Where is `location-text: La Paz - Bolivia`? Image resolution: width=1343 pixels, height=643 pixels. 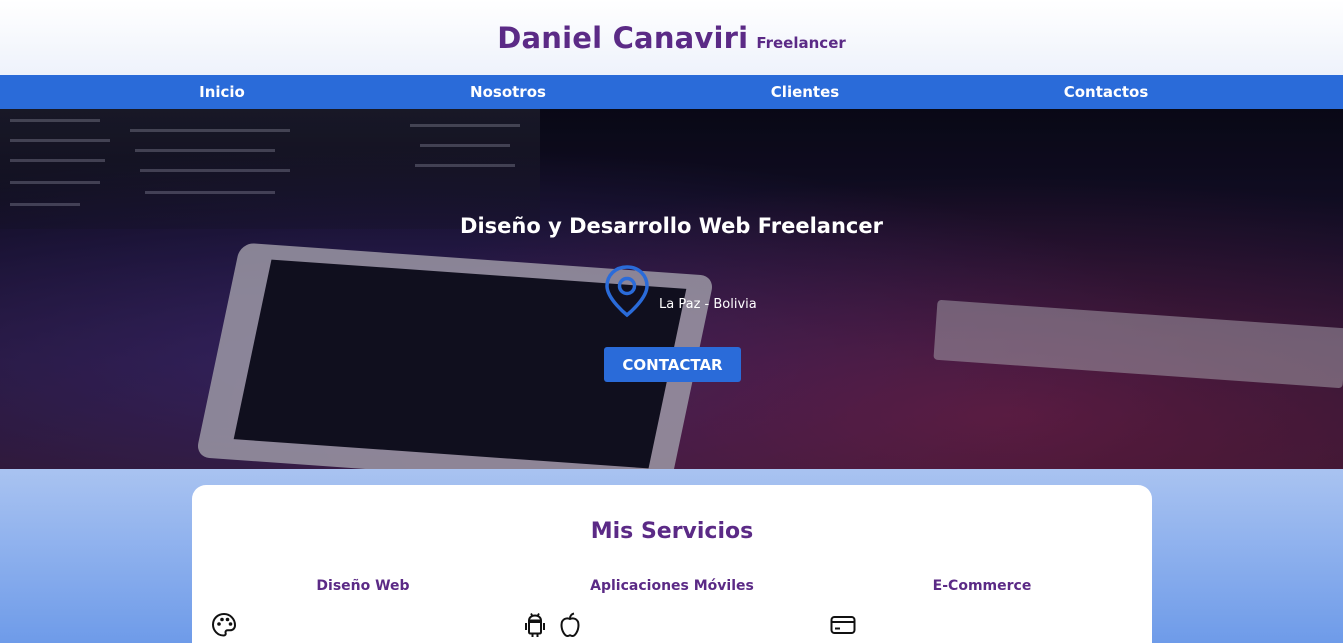
location-text: La Paz - Bolivia is located at coordinates (708, 304).